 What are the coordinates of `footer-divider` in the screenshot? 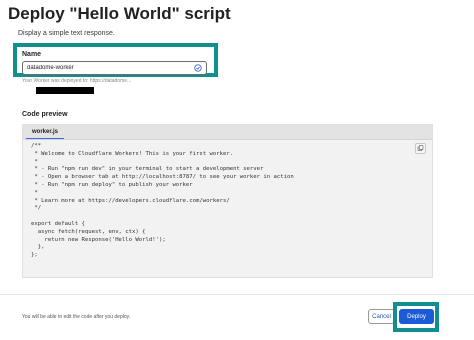 It's located at (237, 294).